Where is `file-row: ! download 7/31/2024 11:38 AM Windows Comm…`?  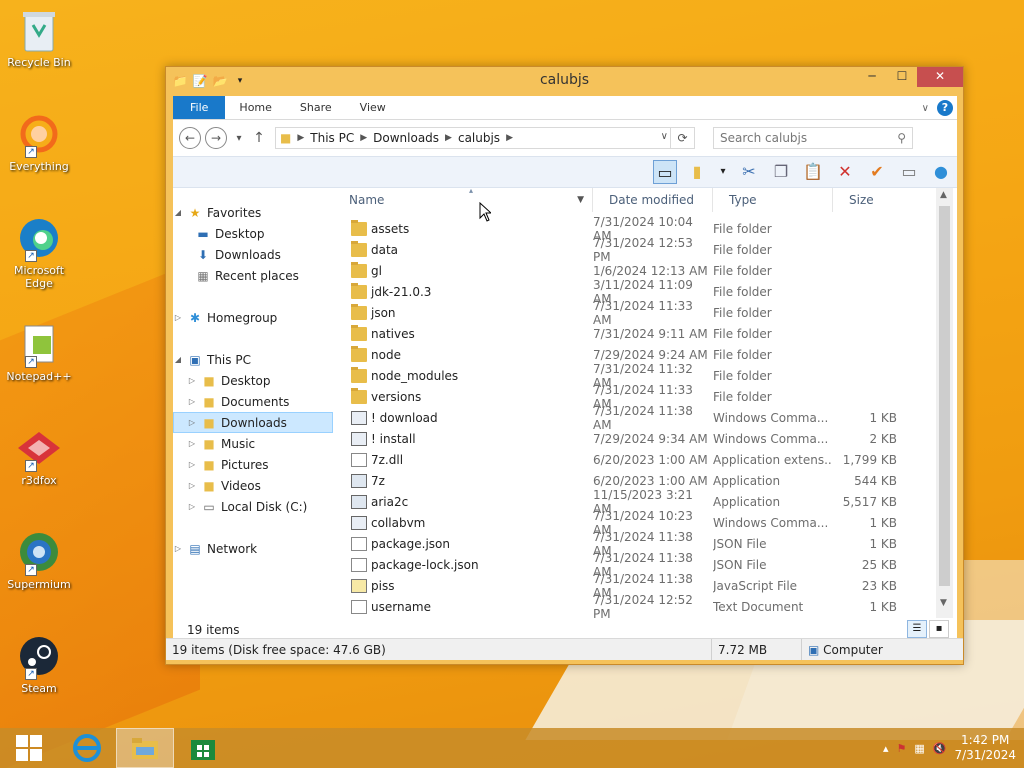 file-row: ! download 7/31/2024 11:38 AM Windows Comm… is located at coordinates (643, 418).